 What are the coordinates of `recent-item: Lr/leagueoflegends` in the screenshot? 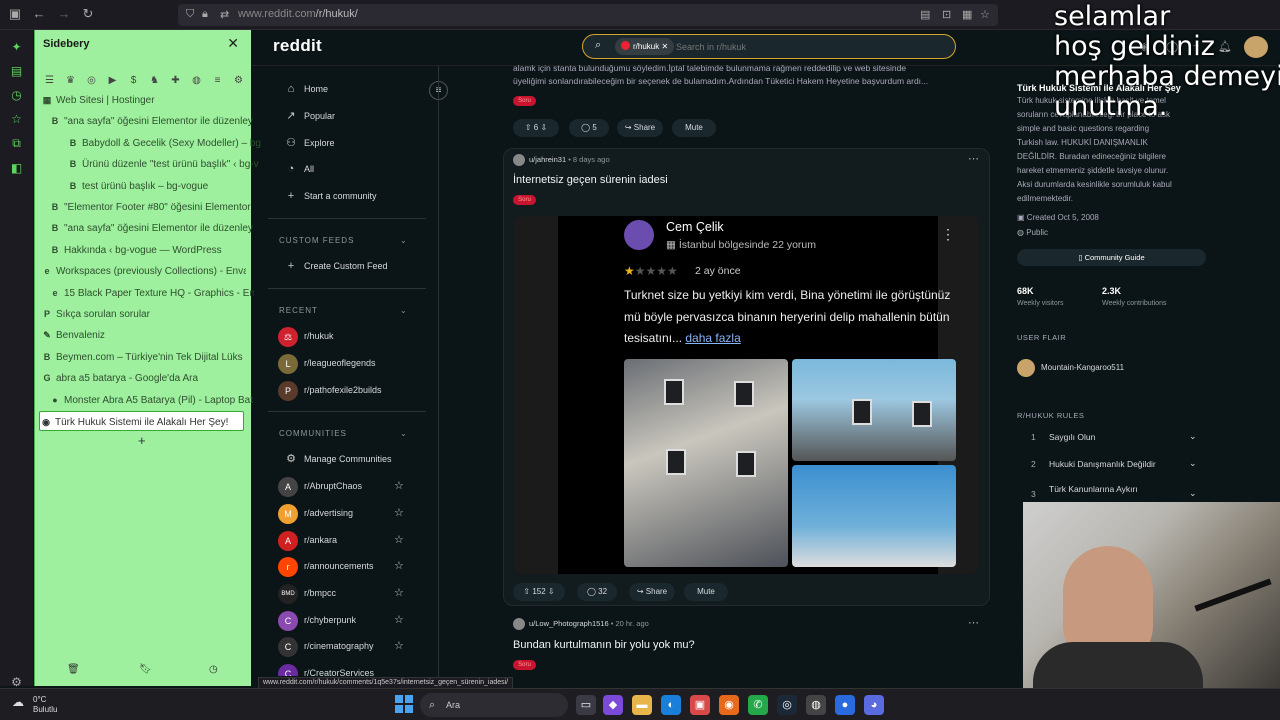 It's located at (345, 363).